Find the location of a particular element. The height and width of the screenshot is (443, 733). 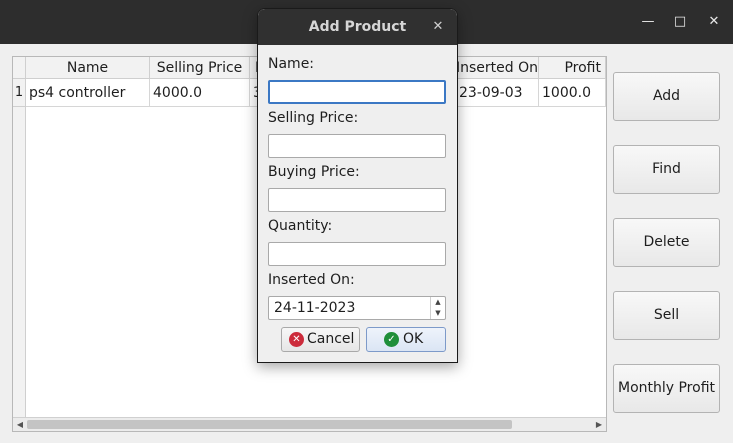

spin-down-icon: ▼ is located at coordinates (438, 313).